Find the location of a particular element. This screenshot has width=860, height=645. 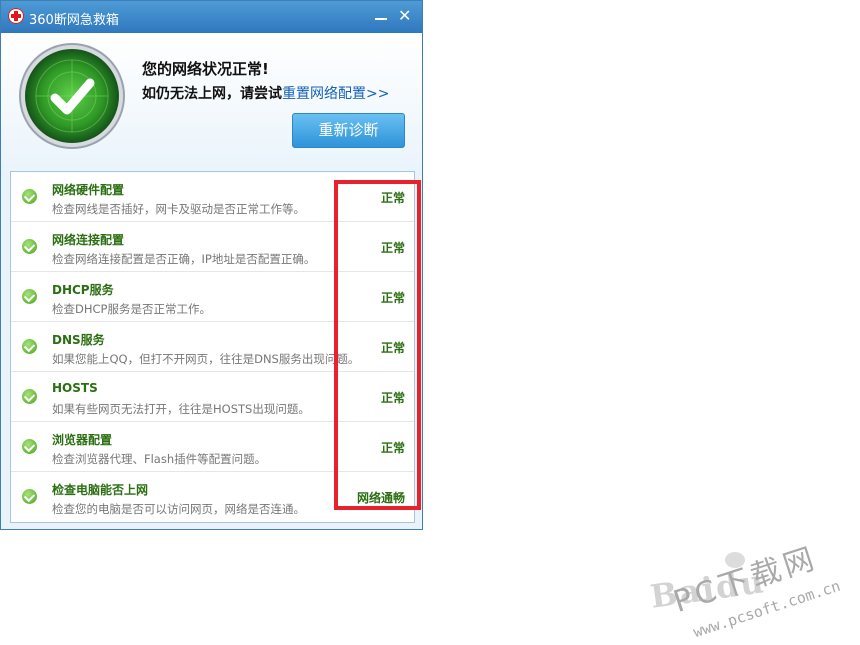

status-hint: 如仍无法上网，请尝试重置网络配置>> is located at coordinates (265, 93).